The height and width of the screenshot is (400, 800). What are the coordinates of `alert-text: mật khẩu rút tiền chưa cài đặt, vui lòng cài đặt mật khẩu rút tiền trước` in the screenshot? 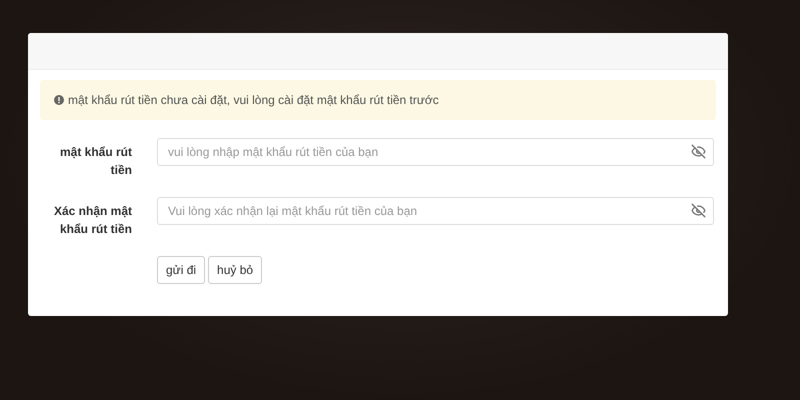 It's located at (253, 100).